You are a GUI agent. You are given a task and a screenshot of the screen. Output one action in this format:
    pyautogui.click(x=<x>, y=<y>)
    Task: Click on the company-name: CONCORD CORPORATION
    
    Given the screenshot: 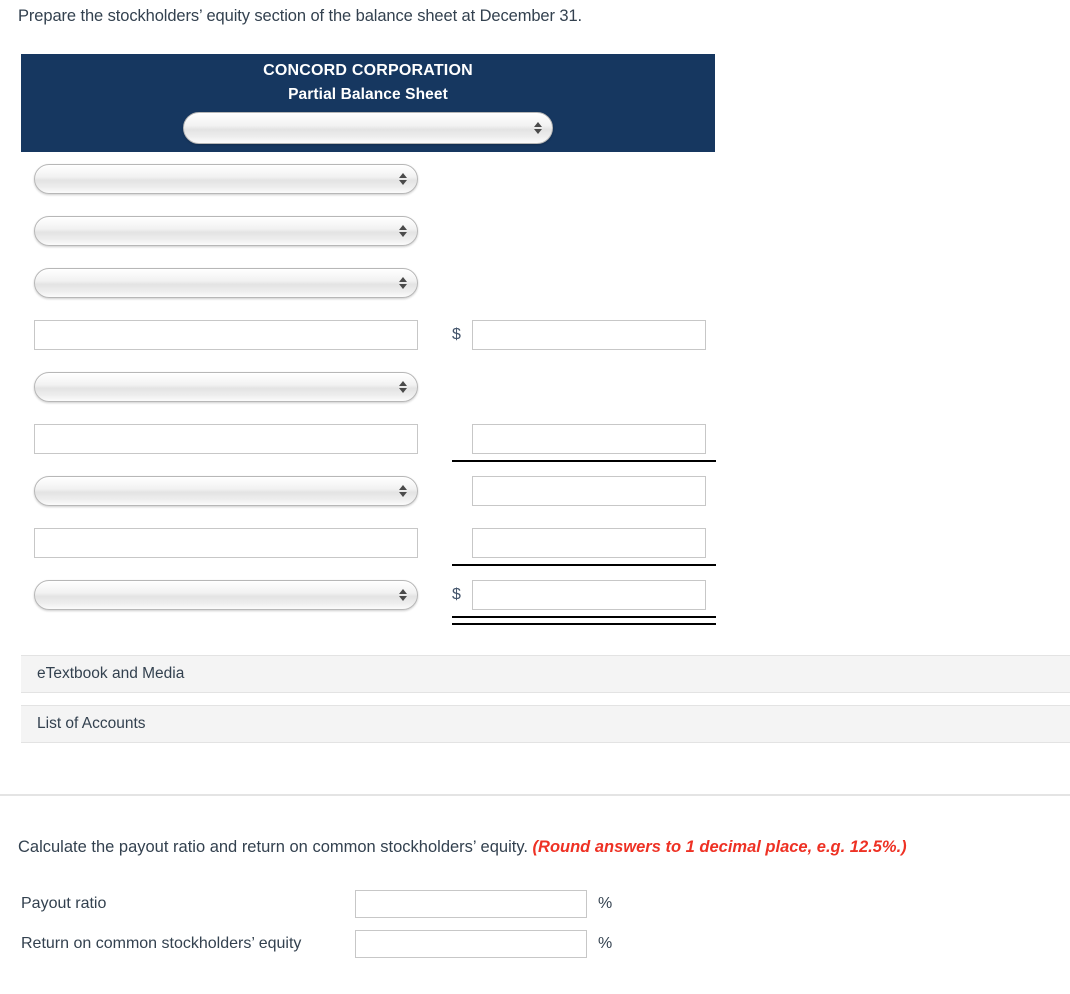 What is the action you would take?
    pyautogui.click(x=368, y=70)
    